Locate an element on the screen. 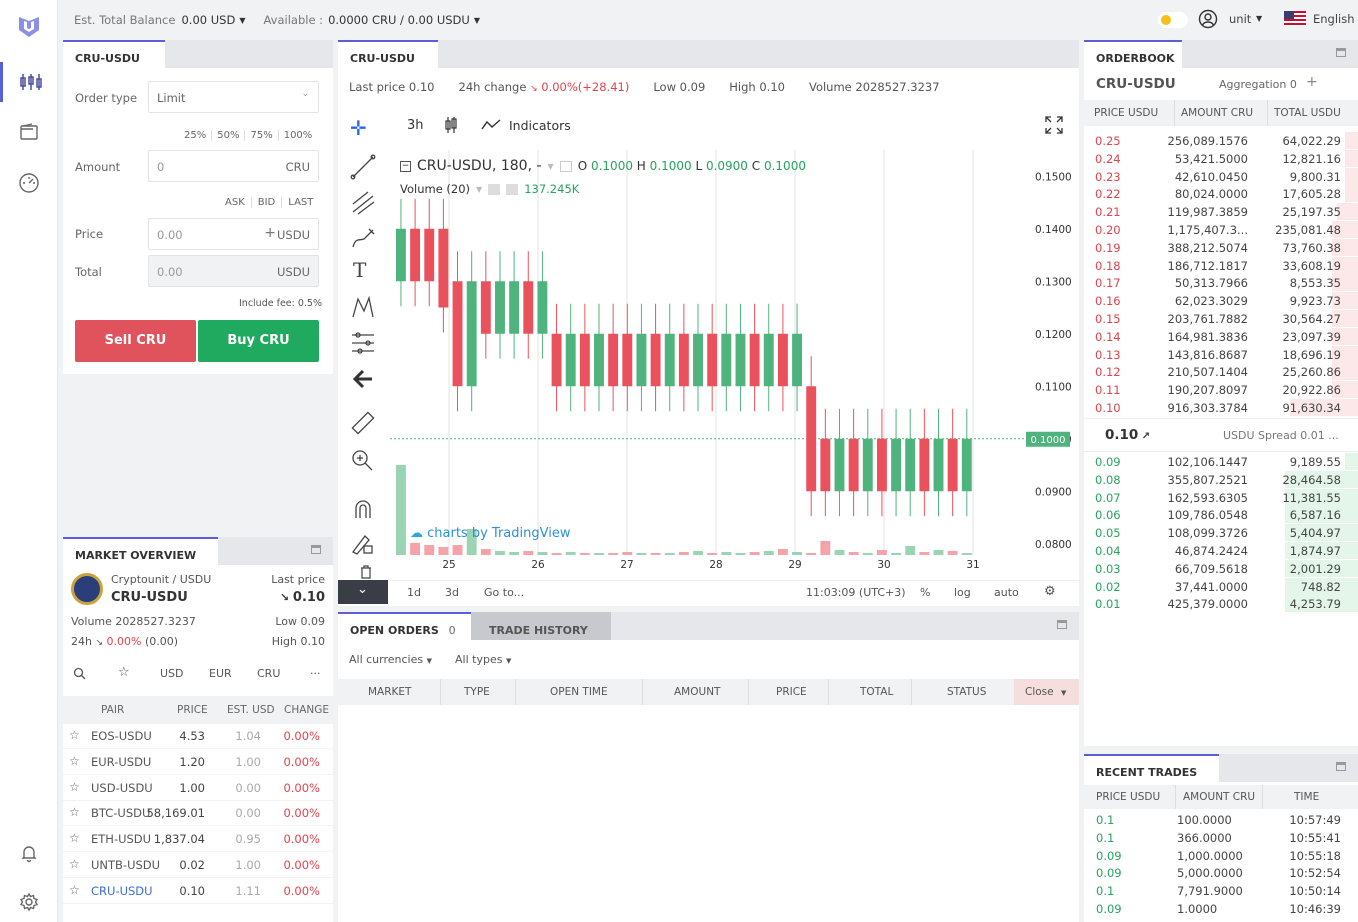  currency-filter: All currencies ▼ is located at coordinates (390, 659).